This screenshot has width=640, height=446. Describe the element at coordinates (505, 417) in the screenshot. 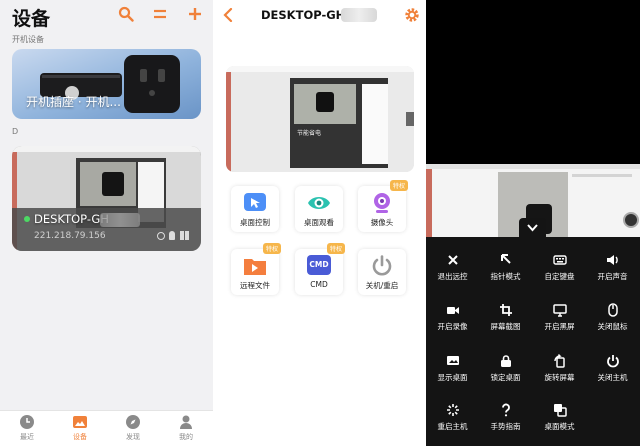

I see `rc-menu-item: 手势指南` at that location.